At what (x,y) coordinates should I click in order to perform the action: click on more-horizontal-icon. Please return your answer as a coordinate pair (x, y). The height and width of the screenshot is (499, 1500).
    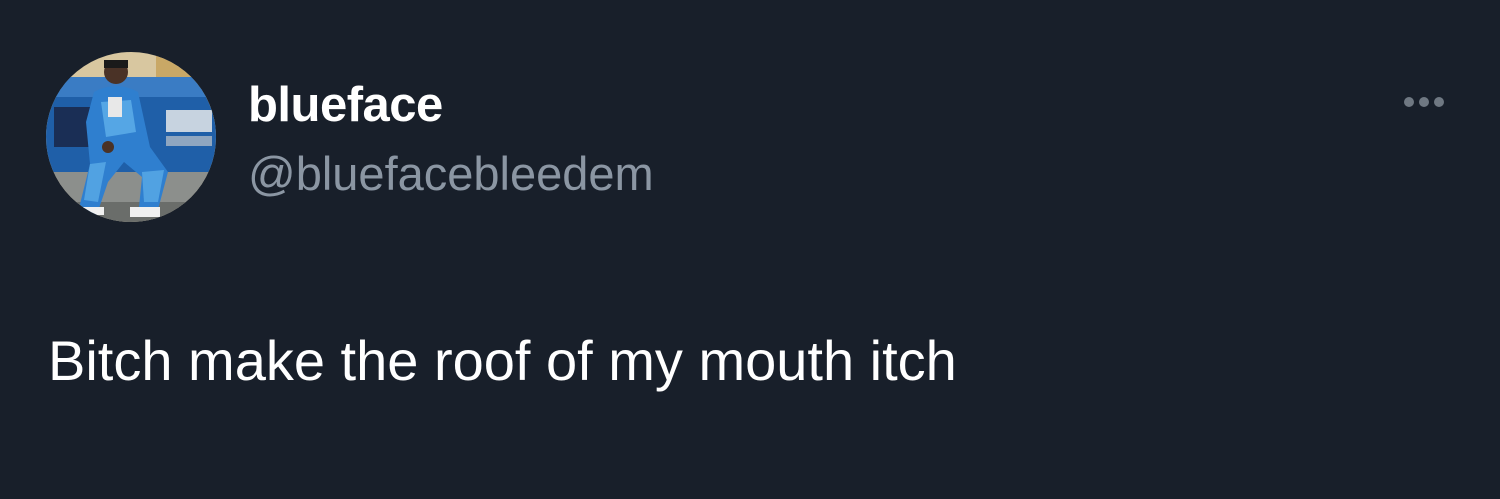
    Looking at the image, I should click on (1424, 102).